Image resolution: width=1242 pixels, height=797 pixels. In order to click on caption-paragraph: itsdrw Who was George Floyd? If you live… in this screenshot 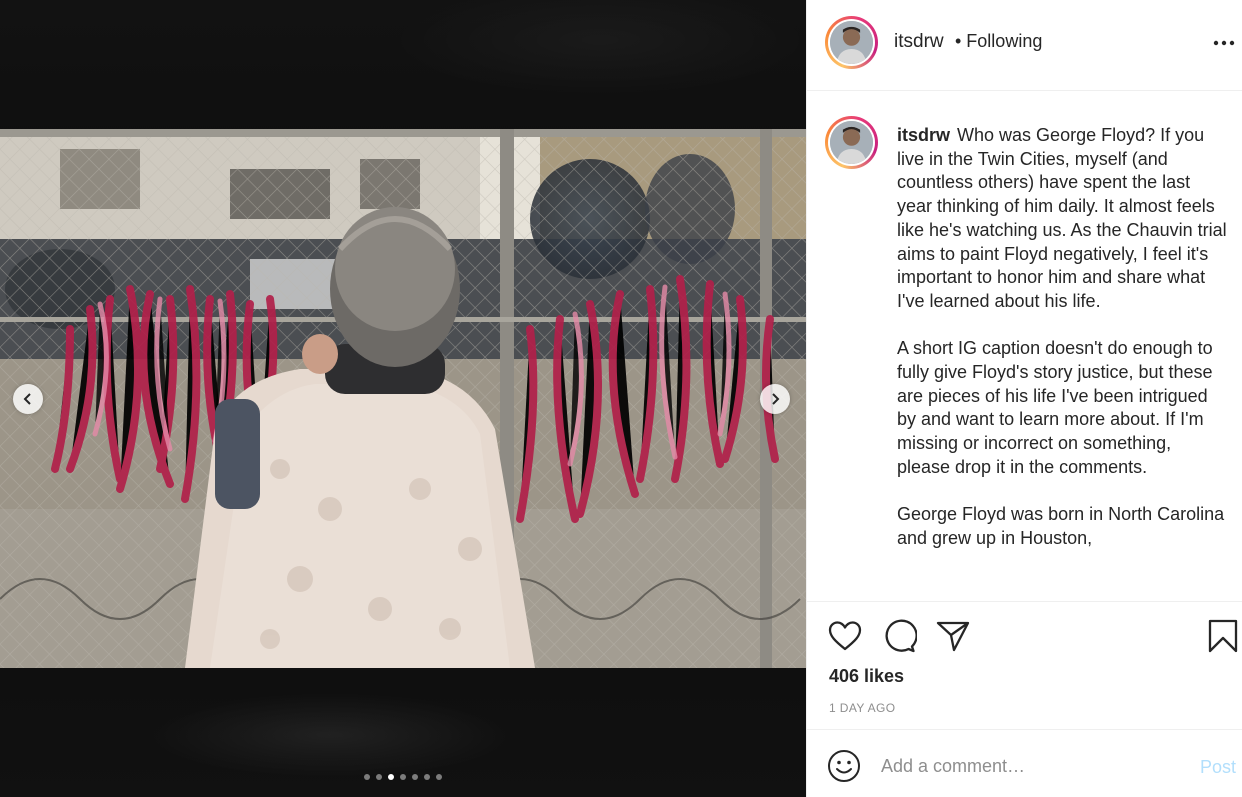, I will do `click(1062, 218)`.